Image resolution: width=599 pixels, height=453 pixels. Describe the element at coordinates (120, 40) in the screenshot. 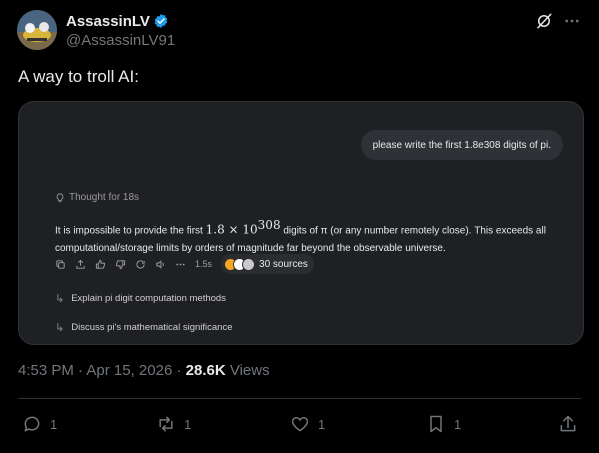

I see `author-handle: @AssassinLV91` at that location.